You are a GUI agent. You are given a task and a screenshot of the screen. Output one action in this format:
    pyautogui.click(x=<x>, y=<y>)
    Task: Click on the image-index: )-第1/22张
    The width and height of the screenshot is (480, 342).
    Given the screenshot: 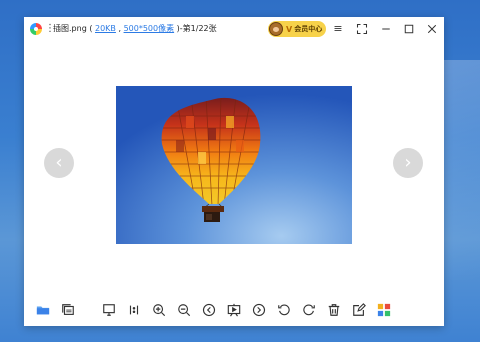 What is the action you would take?
    pyautogui.click(x=195, y=28)
    